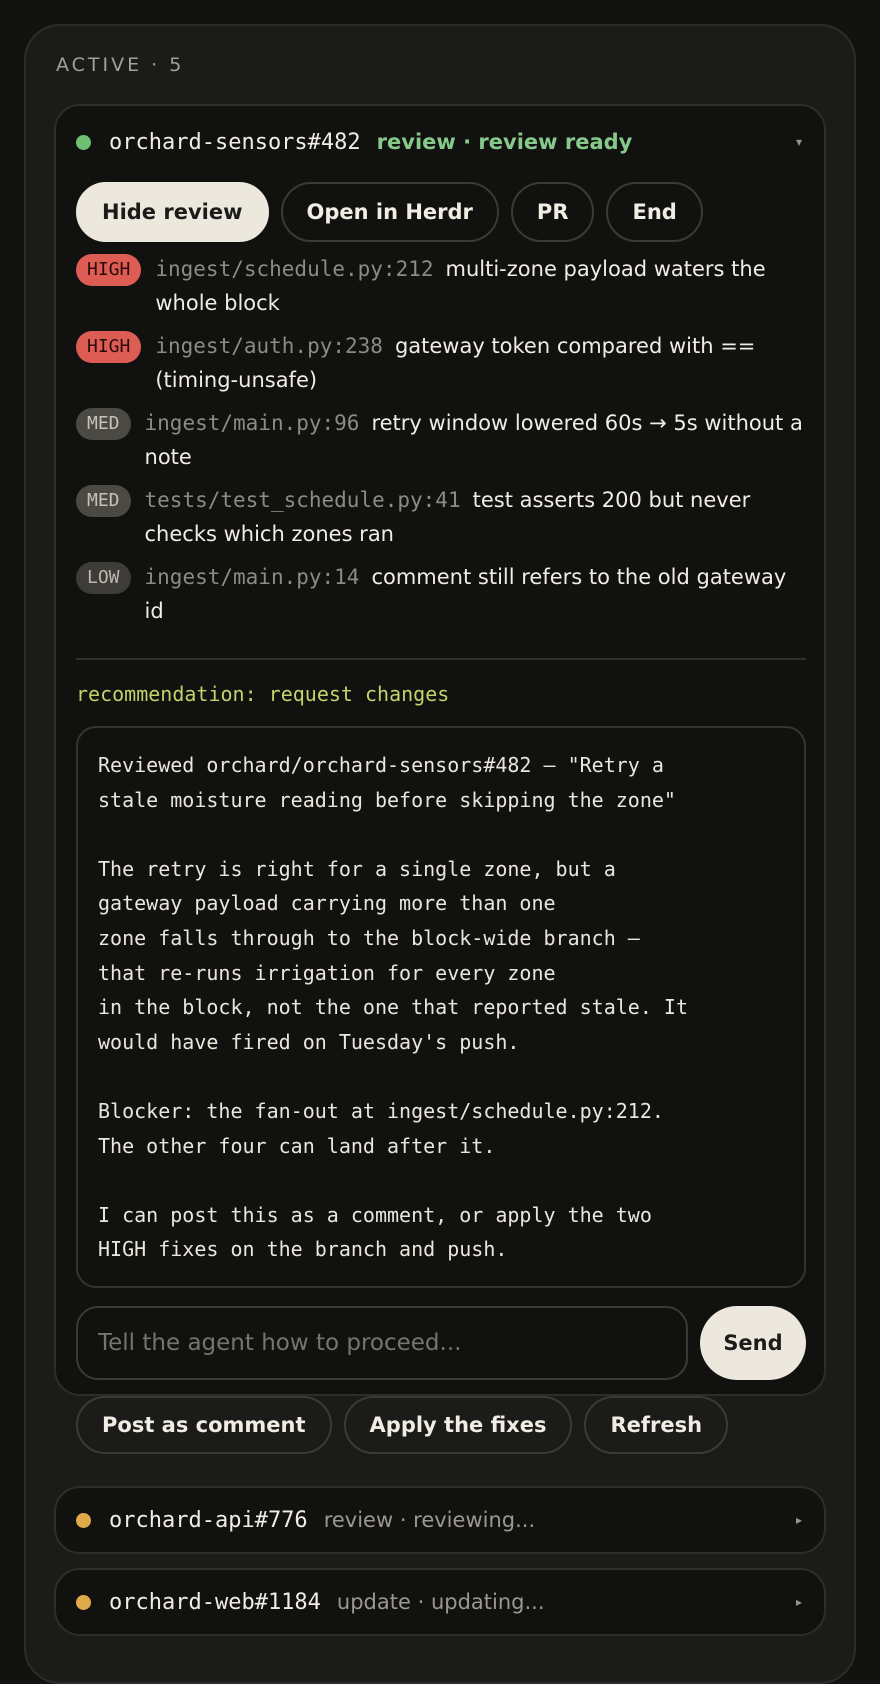 Image resolution: width=880 pixels, height=1684 pixels. Describe the element at coordinates (799, 142) in the screenshot. I see `caret-down-icon: ▾` at that location.